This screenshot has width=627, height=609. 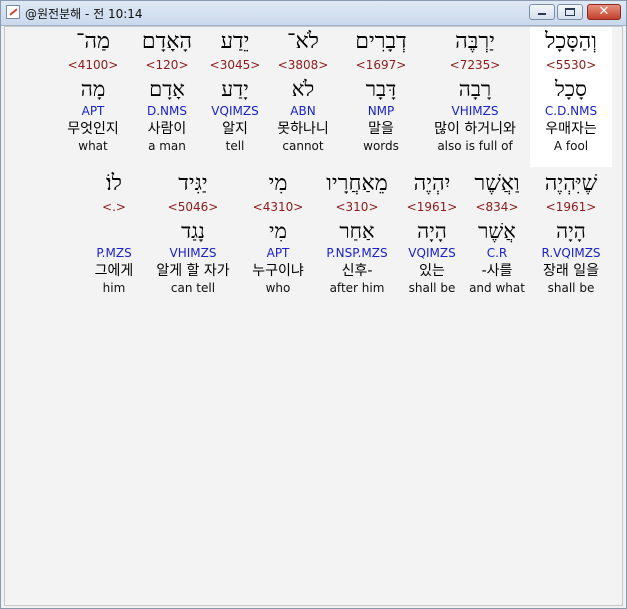 I want to click on korean-gloss: 말을, so click(x=381, y=129).